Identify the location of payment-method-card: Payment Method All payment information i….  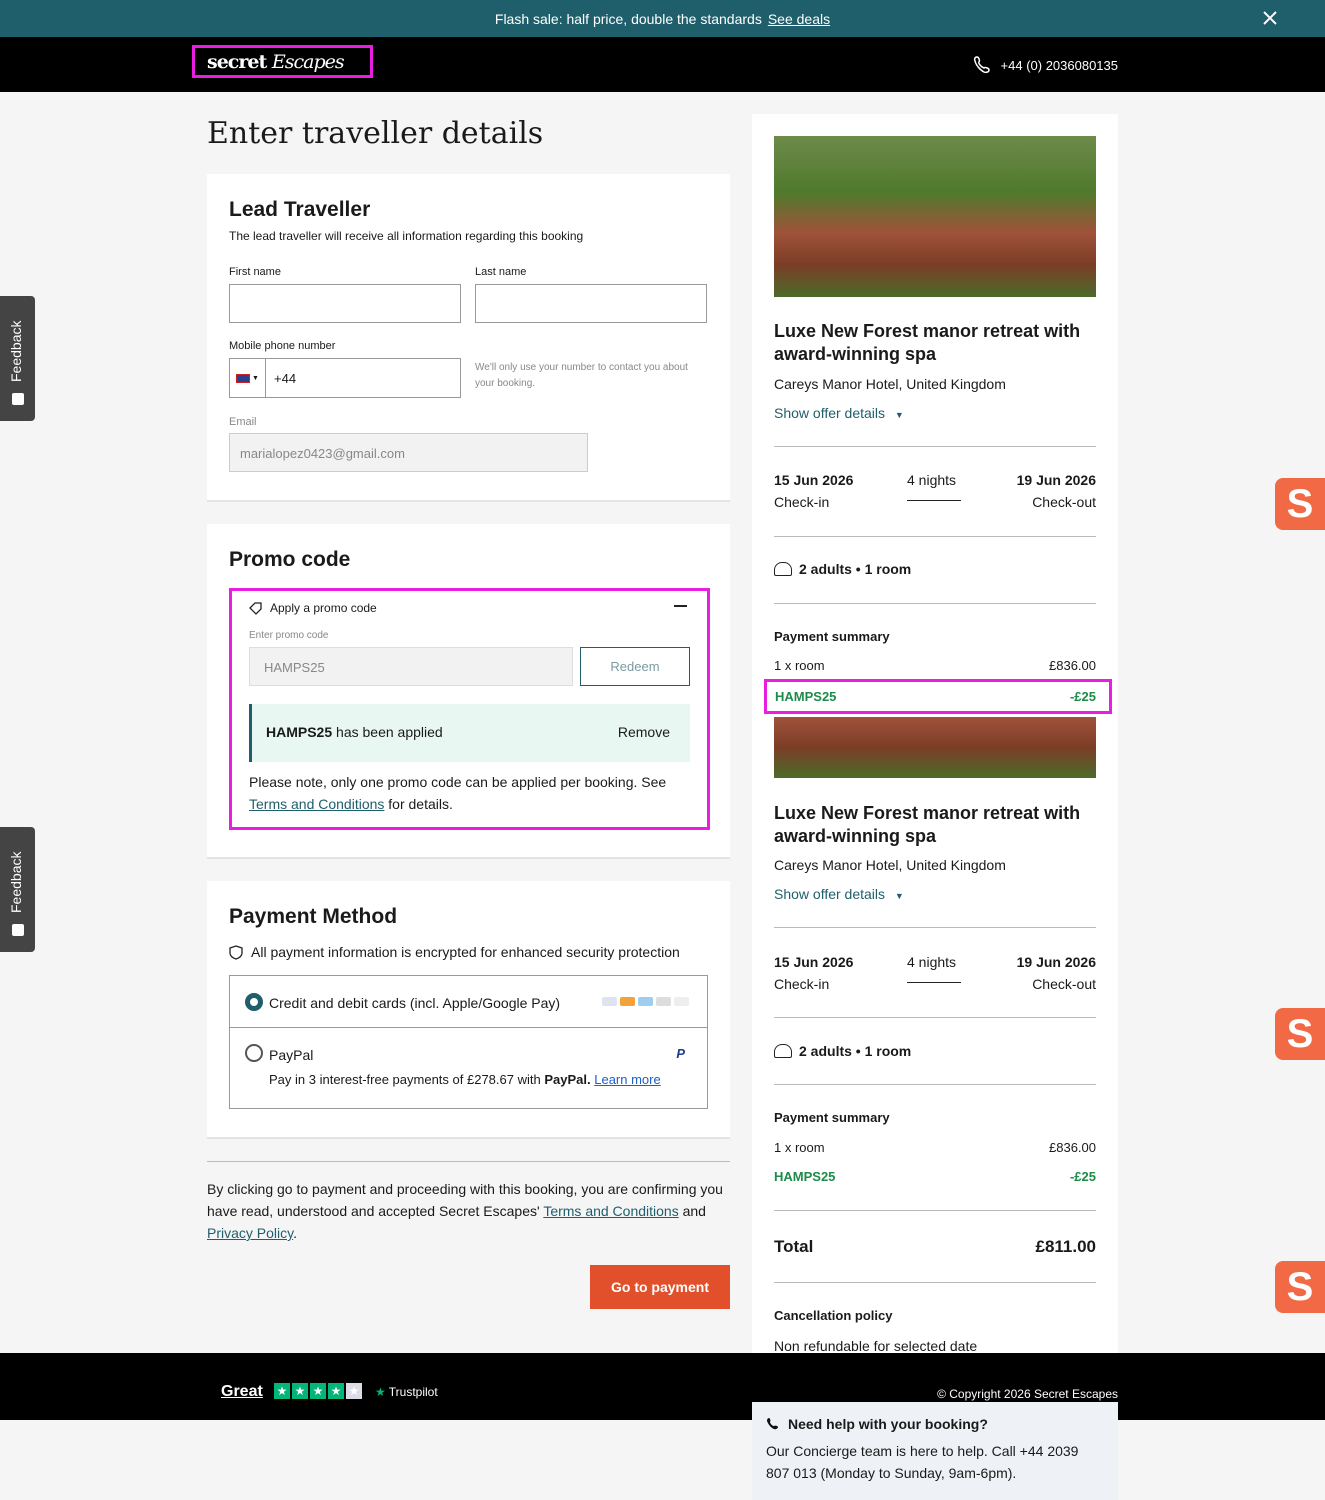
(468, 1010).